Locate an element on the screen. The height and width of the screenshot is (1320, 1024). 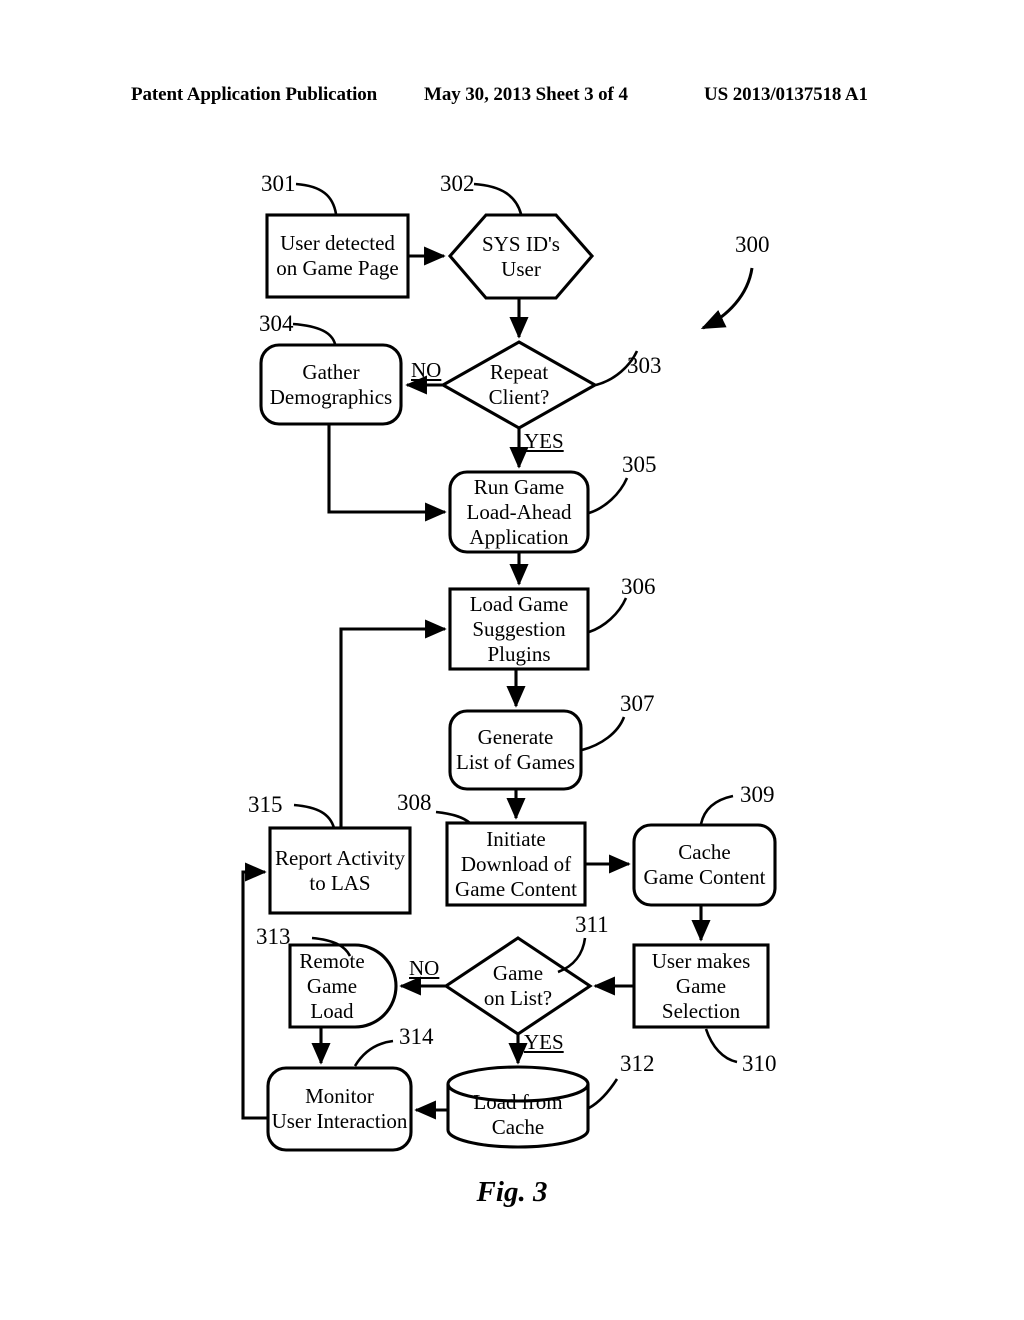
node-311-shape is located at coordinates (518, 986).